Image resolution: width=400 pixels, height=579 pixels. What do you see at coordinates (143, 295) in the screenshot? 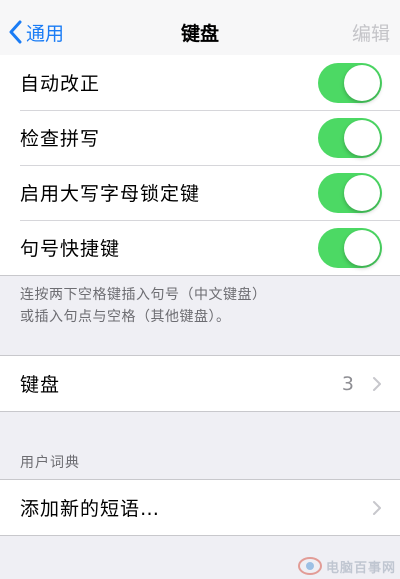
I see `footnote-line-1: 连按两下空格键插入句号（中文键盘）` at bounding box center [143, 295].